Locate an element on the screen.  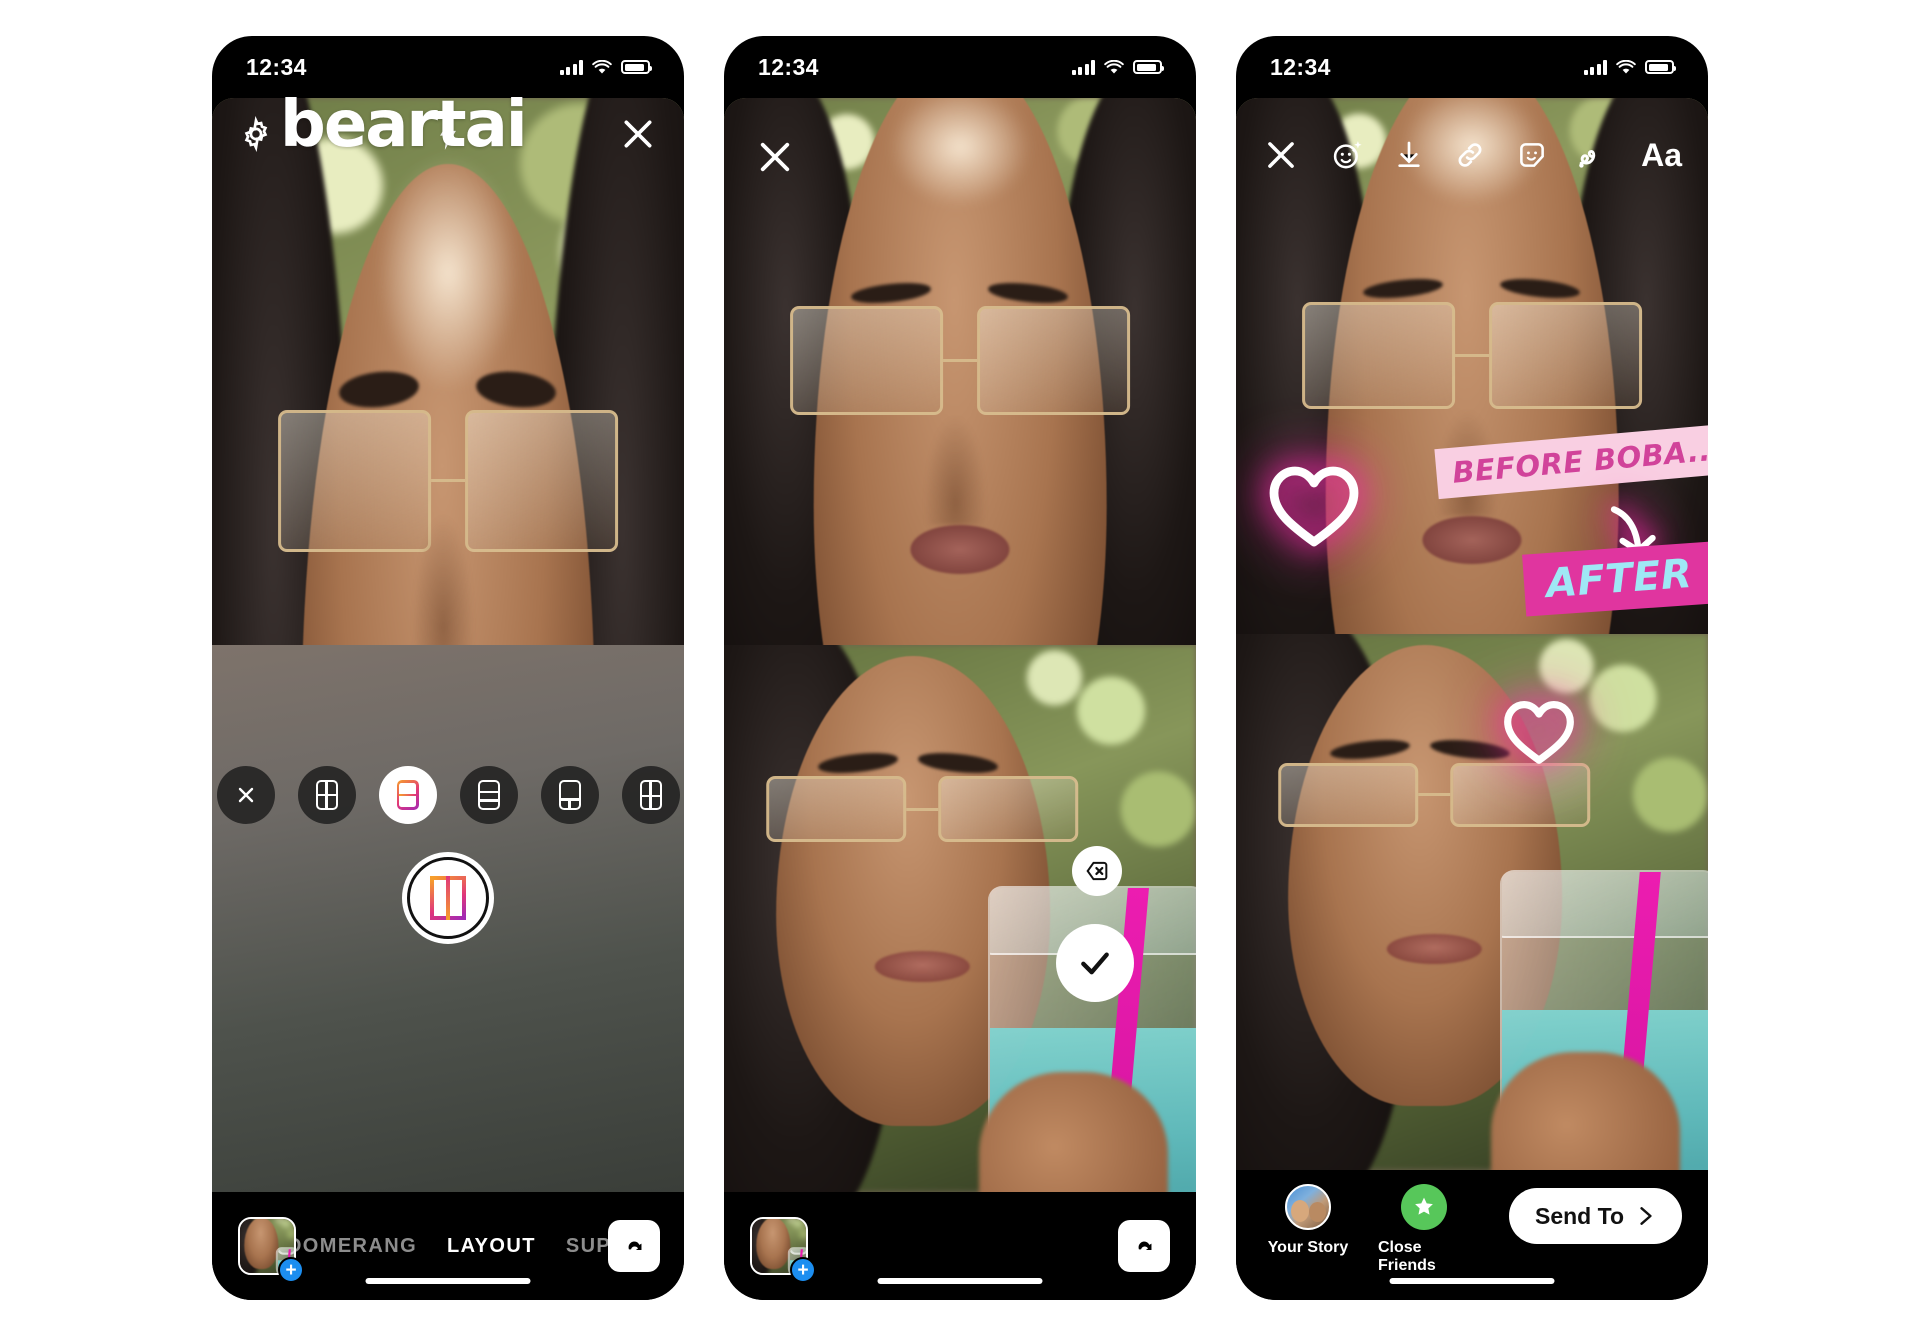
layout-1-top-2-bottom-option is located at coordinates (569, 795).